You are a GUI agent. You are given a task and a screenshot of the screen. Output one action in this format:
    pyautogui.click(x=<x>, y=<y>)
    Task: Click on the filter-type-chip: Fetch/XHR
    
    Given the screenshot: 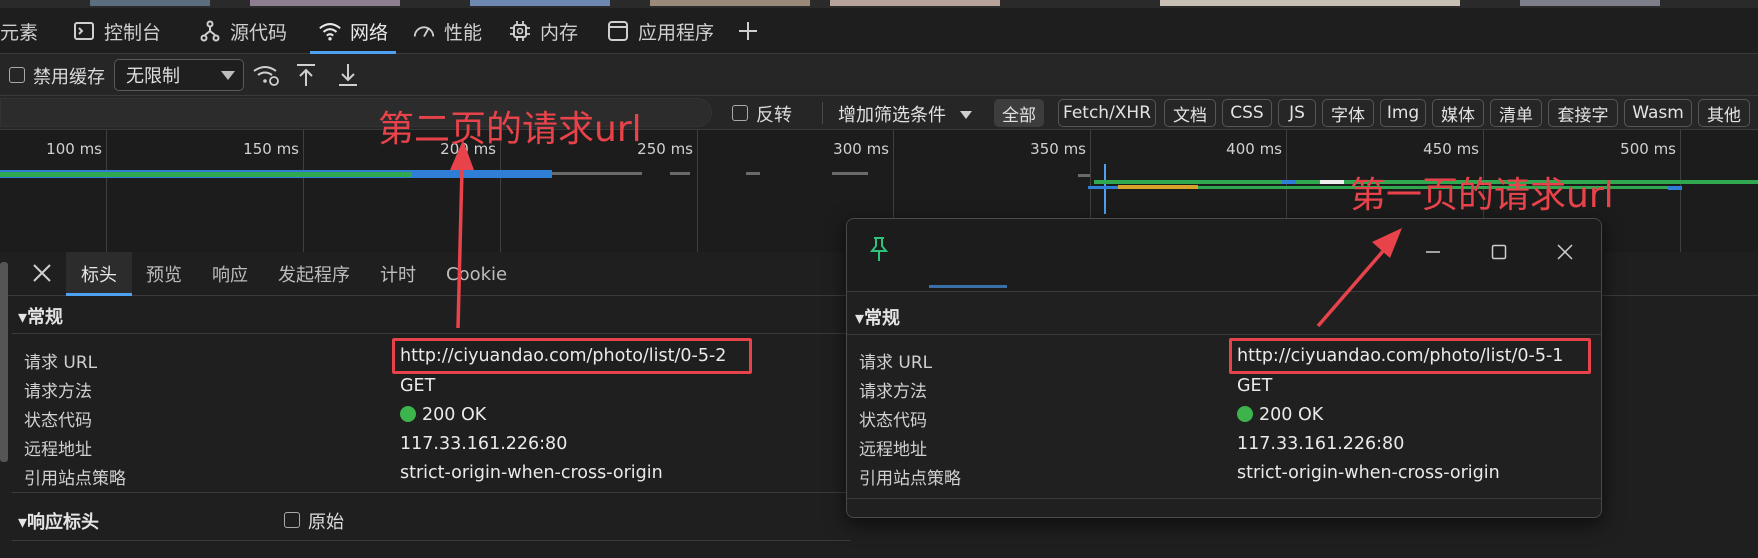 What is the action you would take?
    pyautogui.click(x=1107, y=113)
    